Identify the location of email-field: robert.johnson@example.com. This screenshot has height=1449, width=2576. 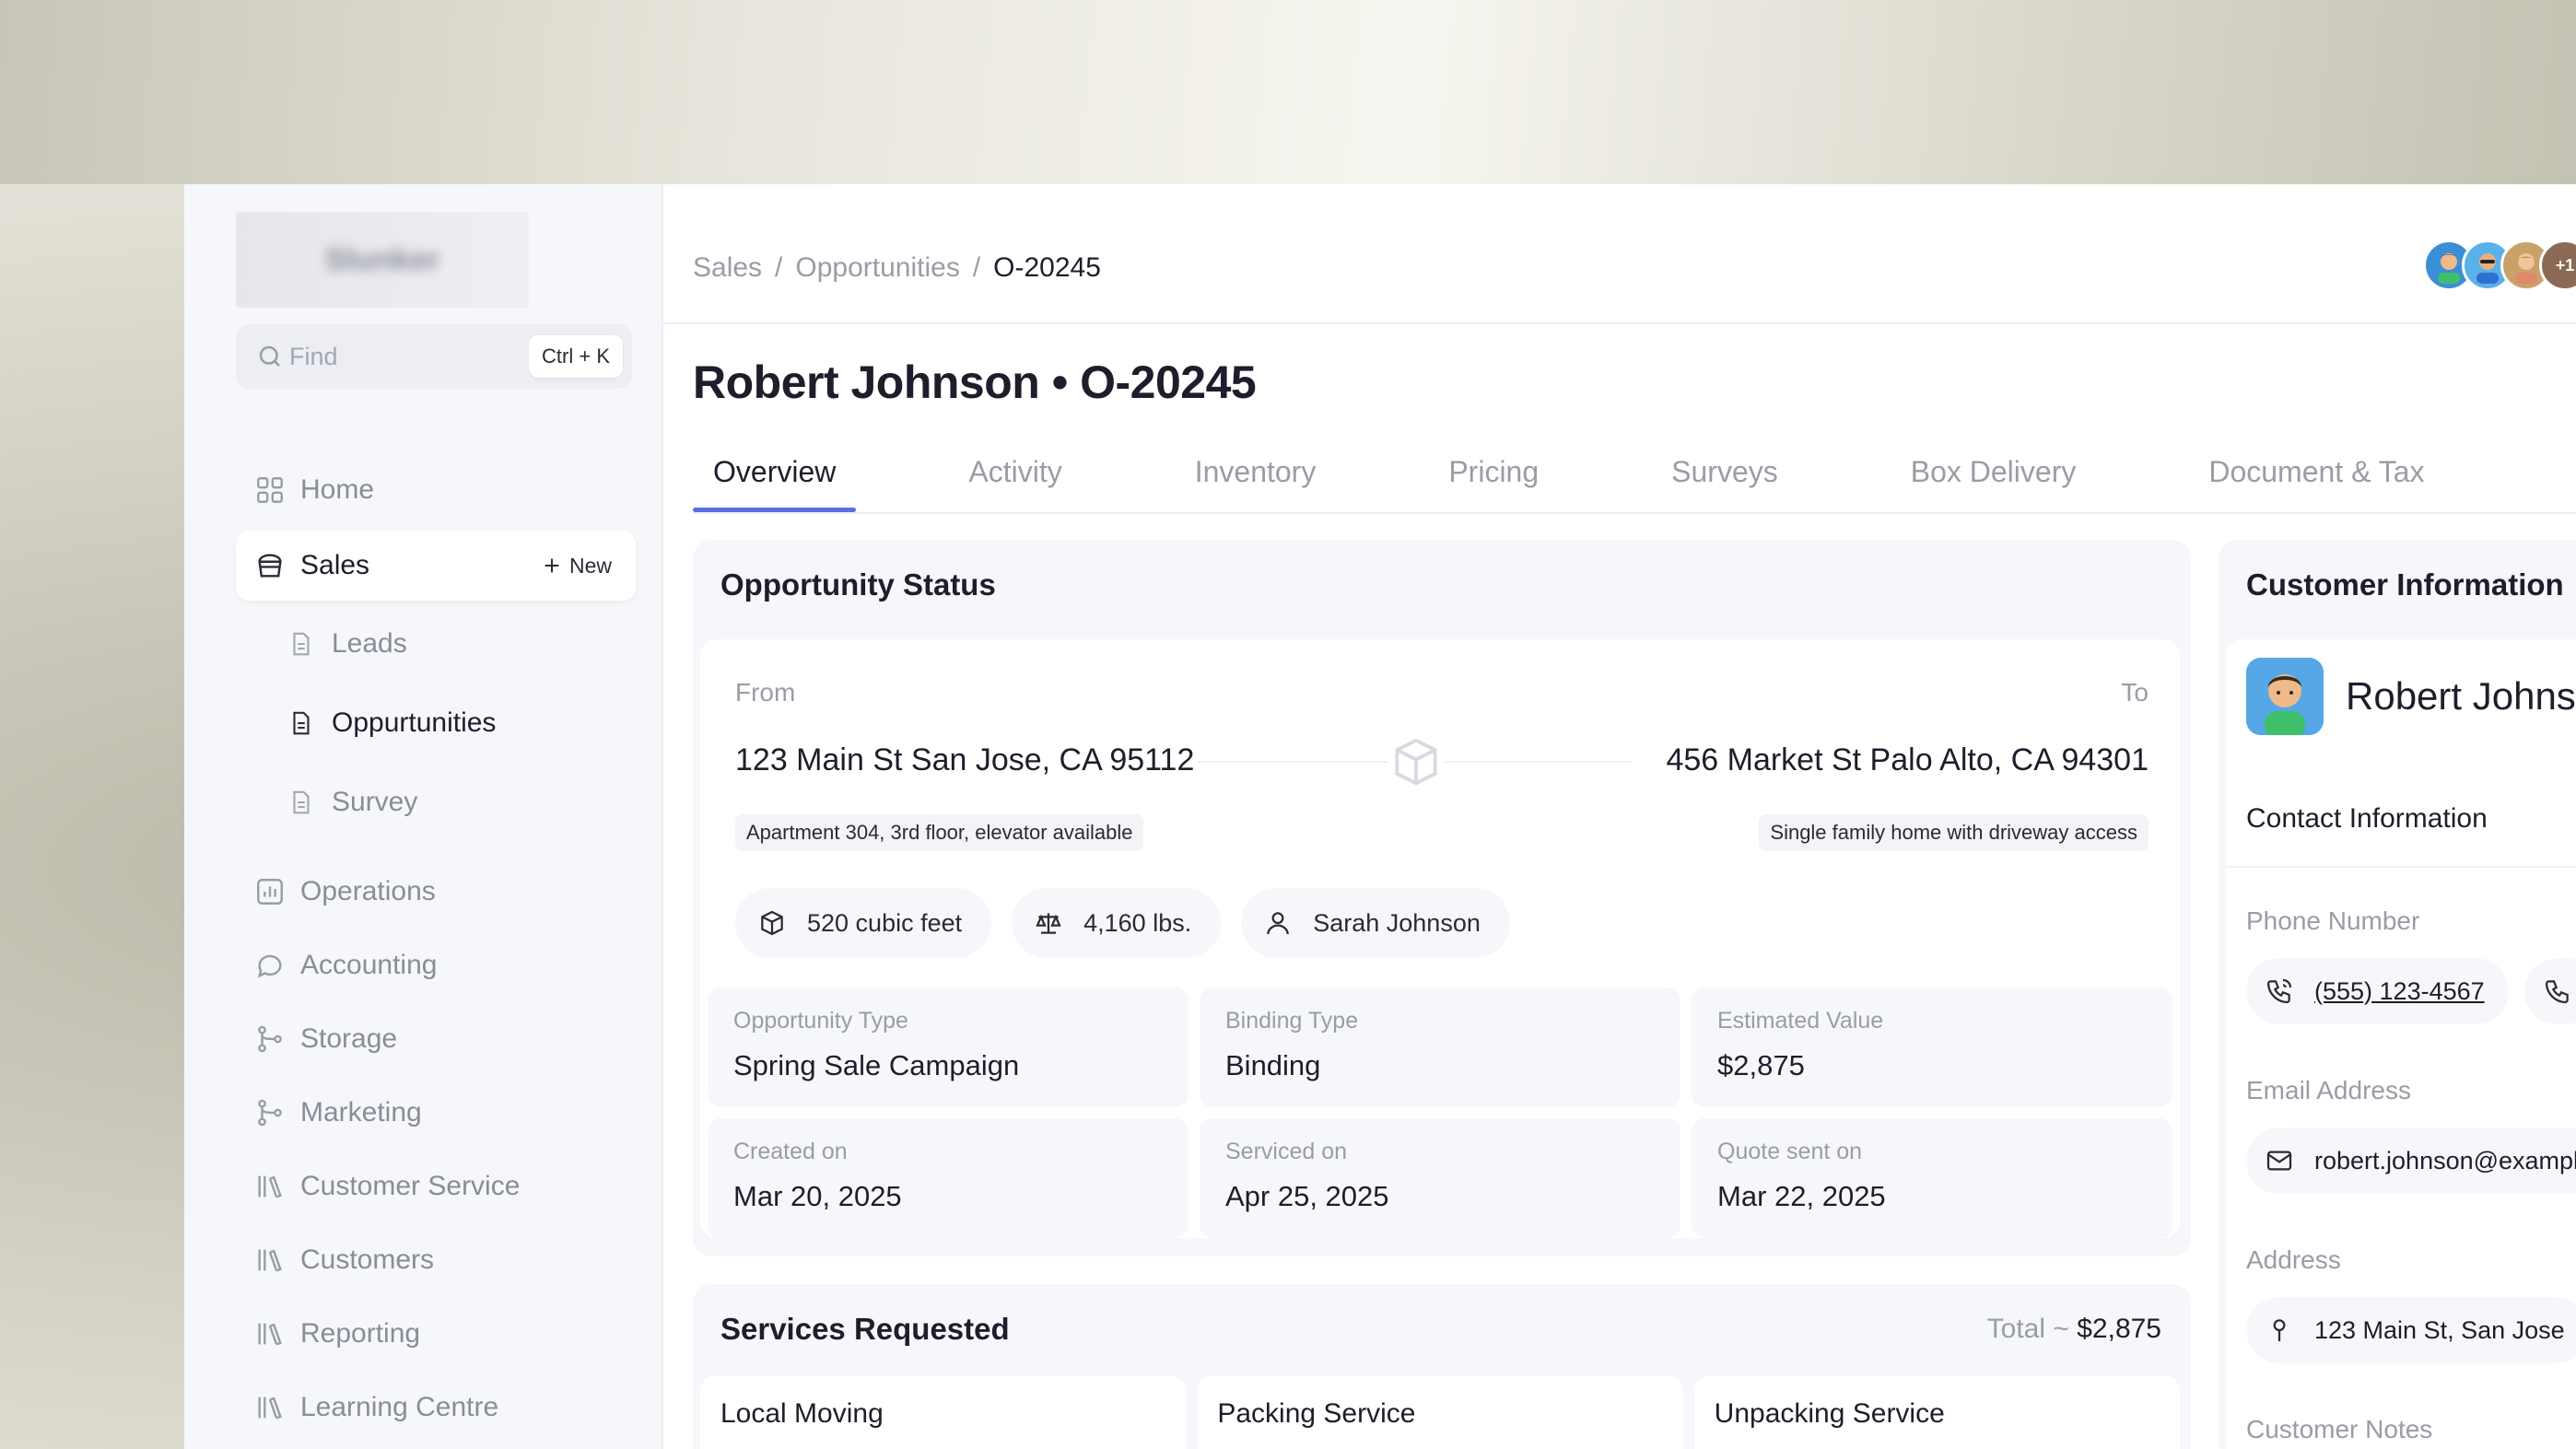
(2411, 1161).